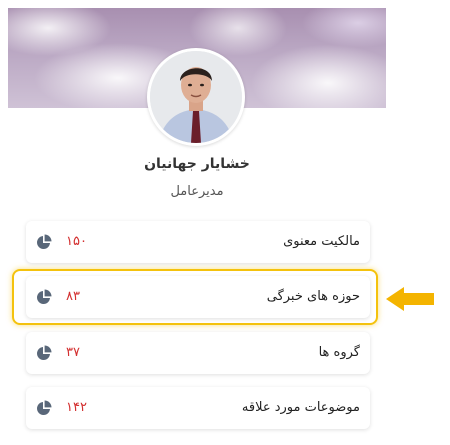  I want to click on stat-card-groups: گروه ها ۳۷, so click(198, 353).